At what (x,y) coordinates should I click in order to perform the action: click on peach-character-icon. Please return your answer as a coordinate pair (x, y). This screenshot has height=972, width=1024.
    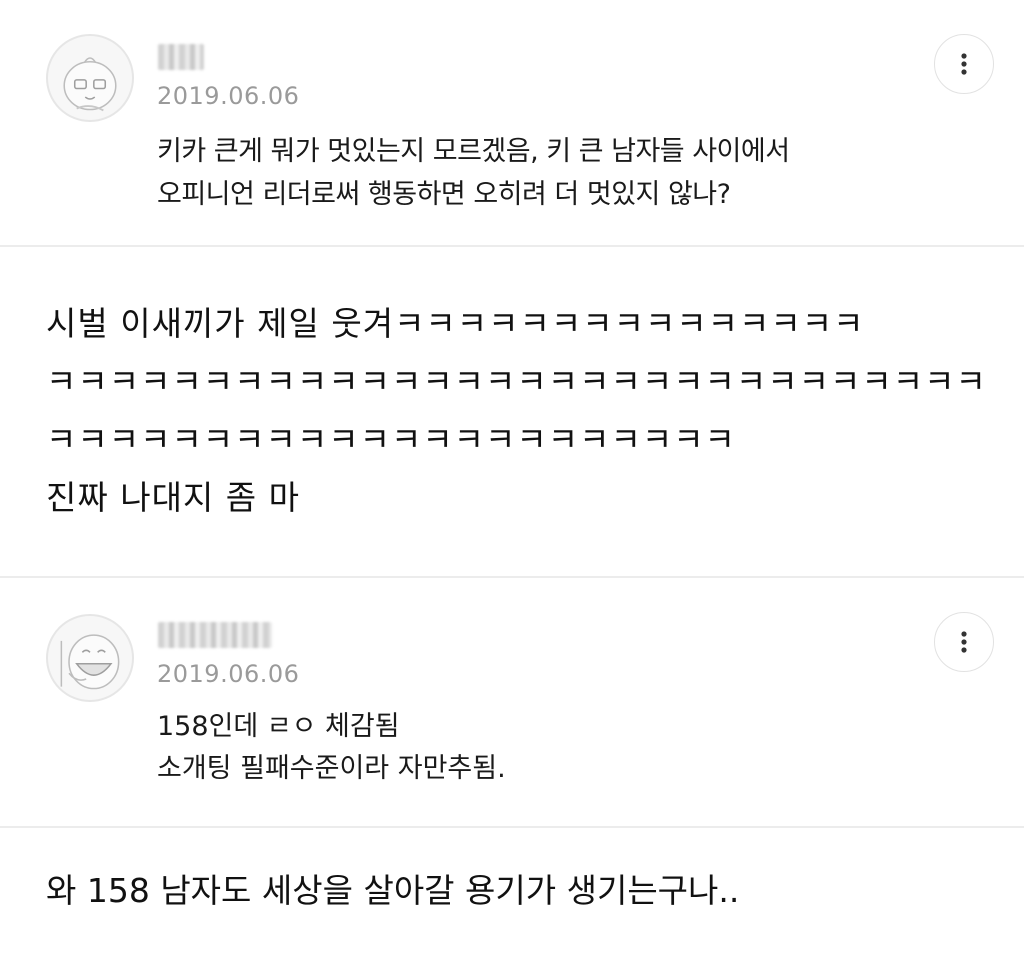
    Looking at the image, I should click on (90, 84).